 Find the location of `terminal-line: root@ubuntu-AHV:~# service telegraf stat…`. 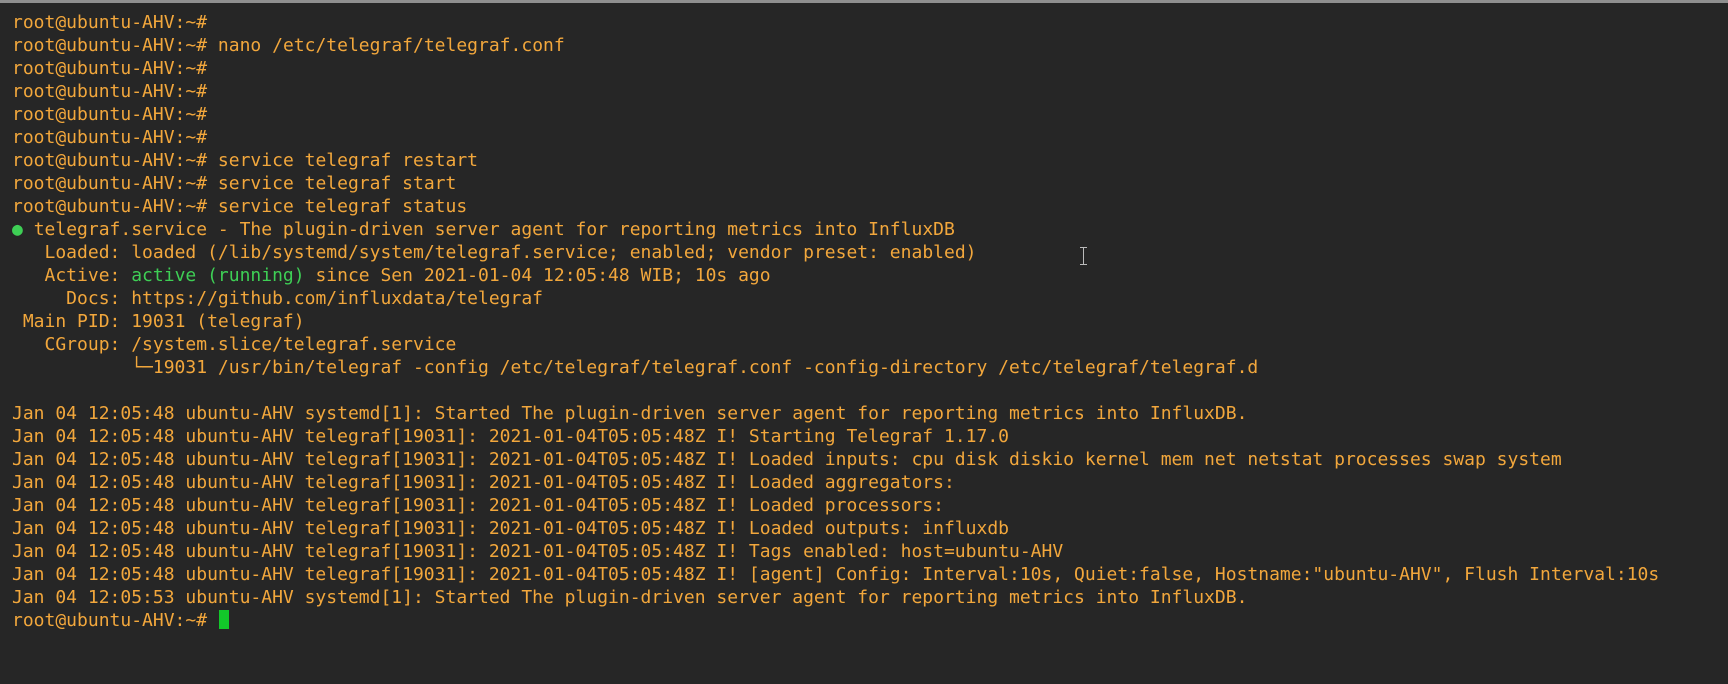

terminal-line: root@ubuntu-AHV:~# service telegraf stat… is located at coordinates (870, 206).